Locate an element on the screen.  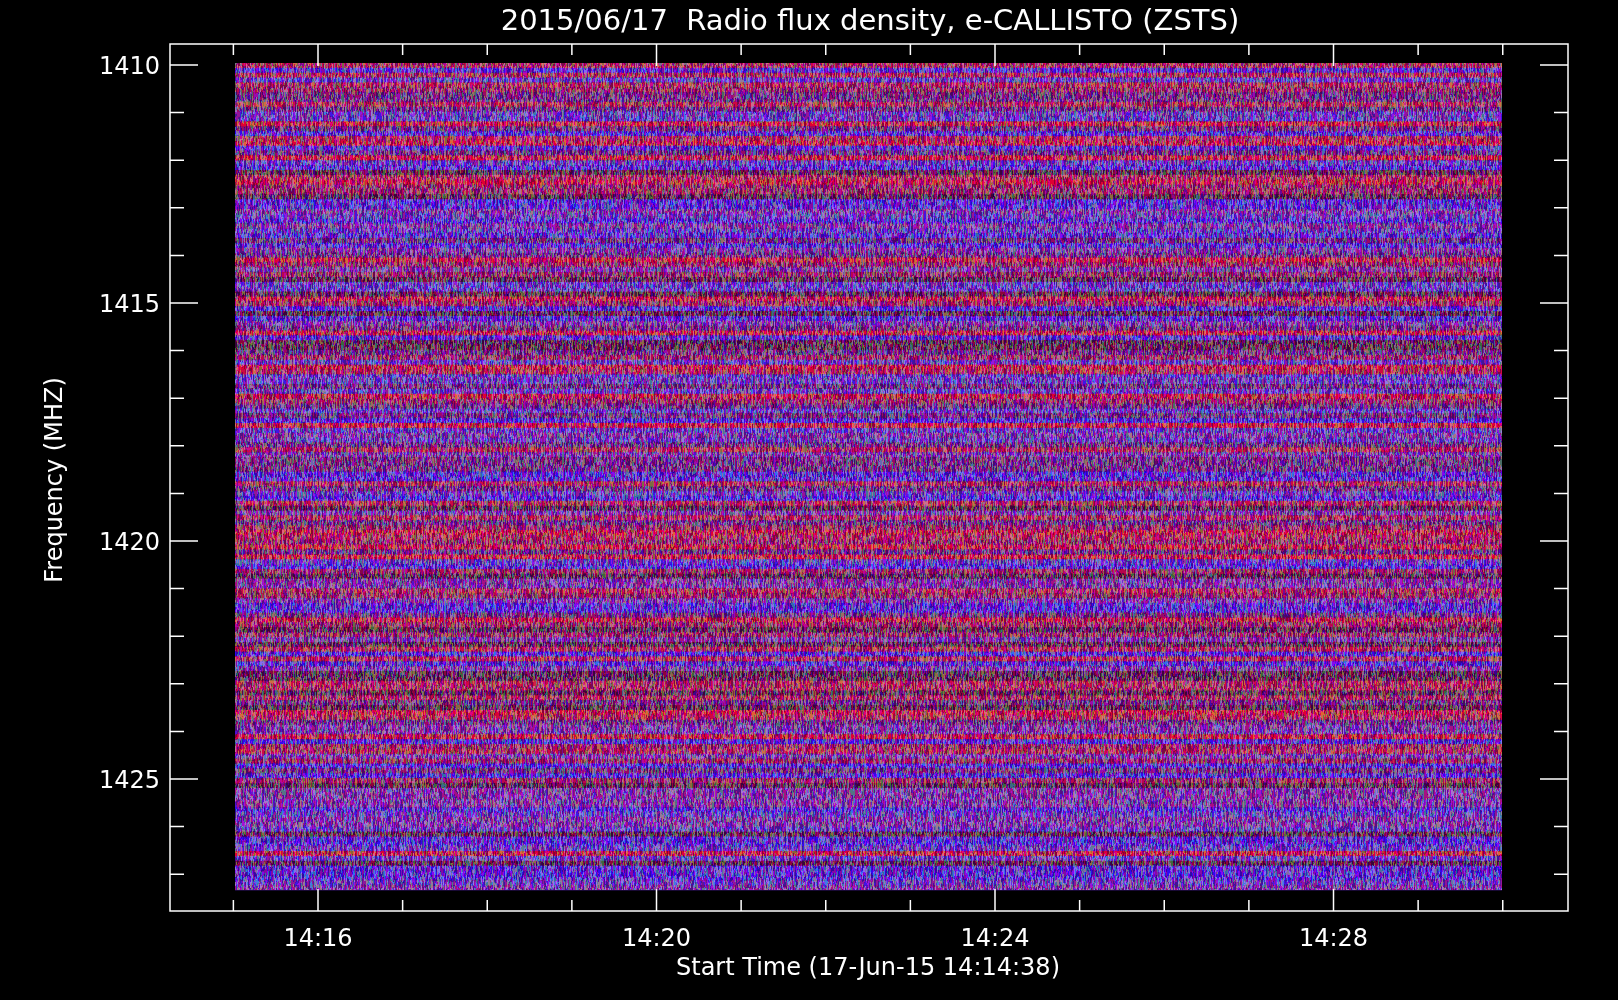
x-tick-label: 14:20 is located at coordinates (656, 938).